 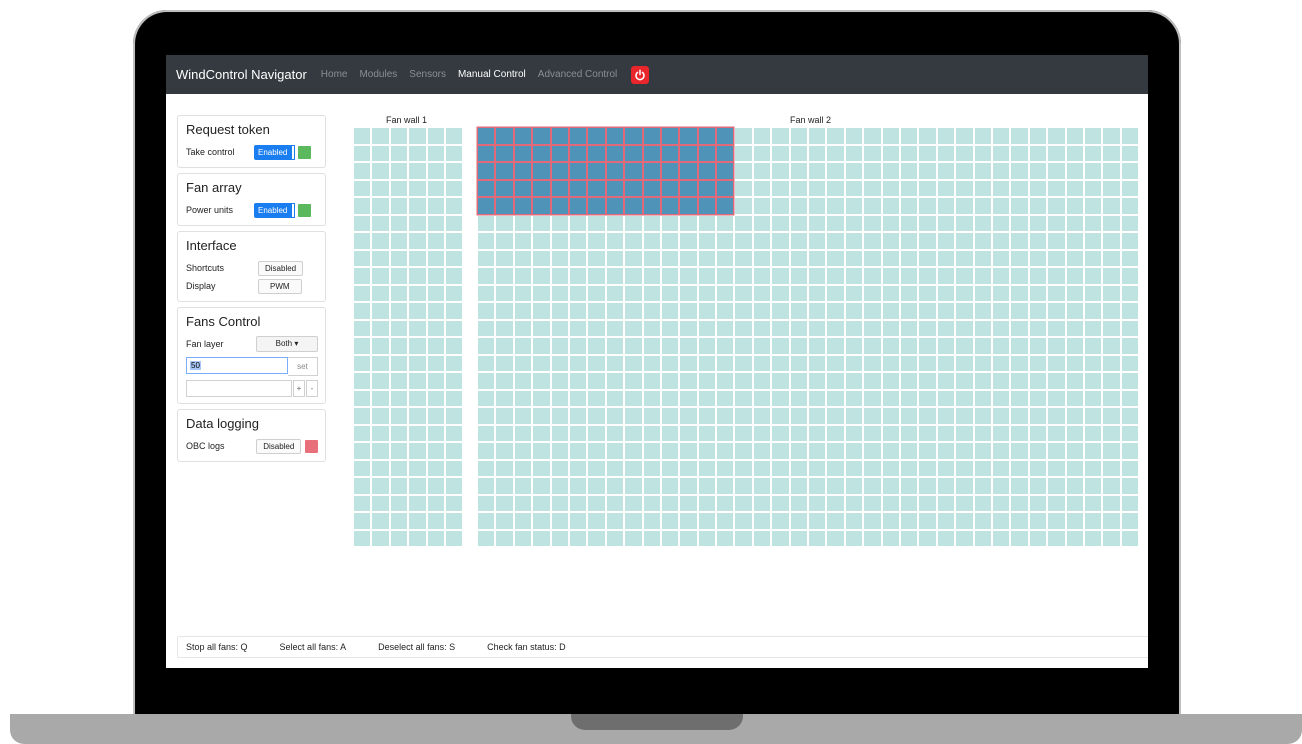 I want to click on take-control-toggle: Enabled, so click(x=273, y=152).